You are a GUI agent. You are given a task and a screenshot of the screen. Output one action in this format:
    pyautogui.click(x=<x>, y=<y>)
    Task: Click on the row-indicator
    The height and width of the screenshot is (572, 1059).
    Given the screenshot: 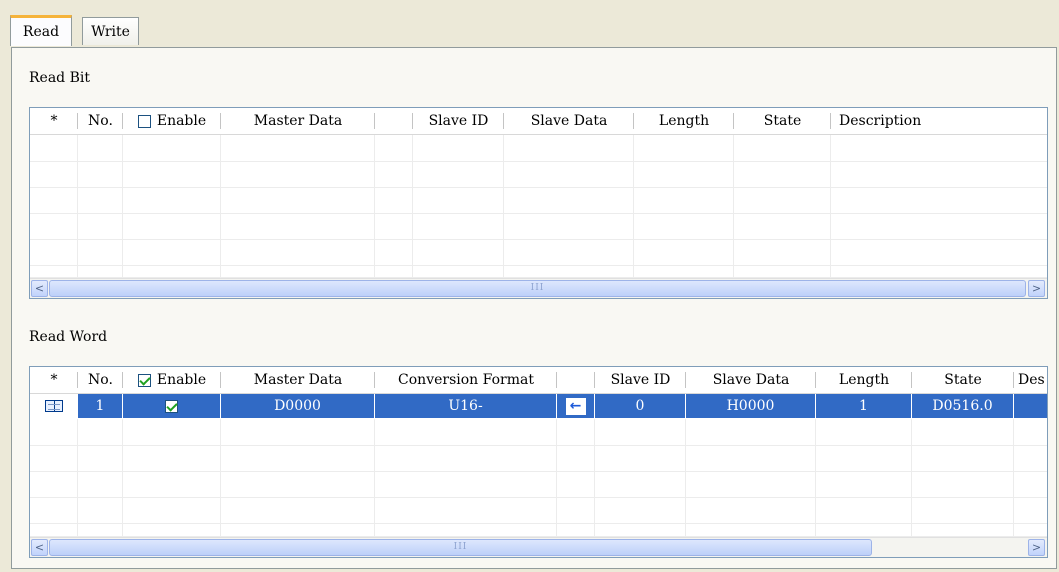 What is the action you would take?
    pyautogui.click(x=54, y=406)
    